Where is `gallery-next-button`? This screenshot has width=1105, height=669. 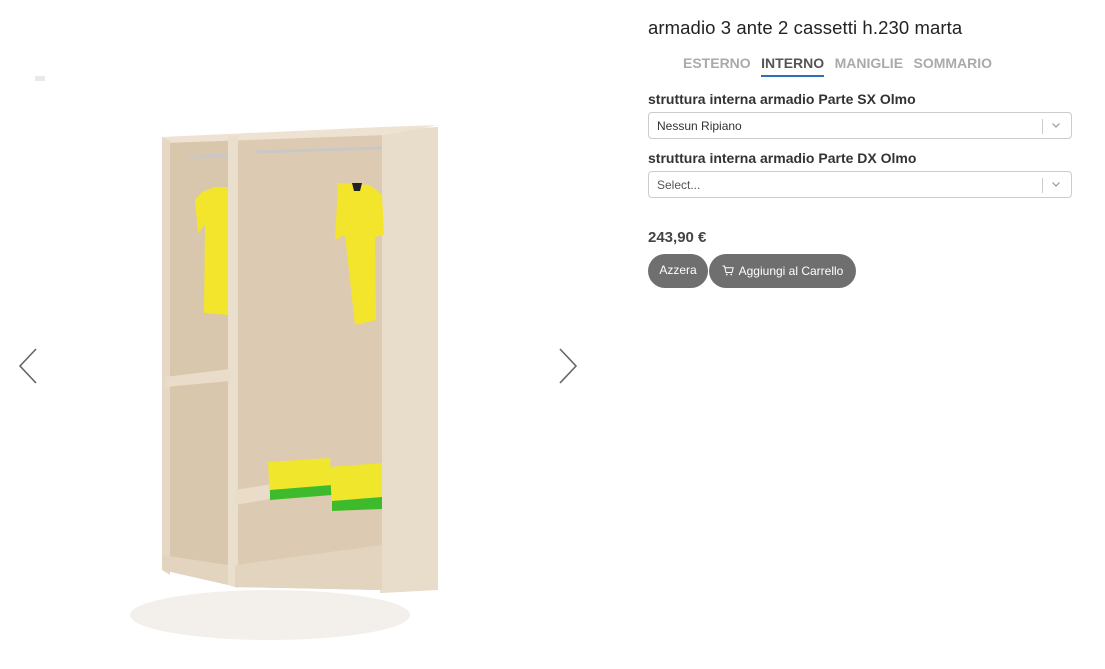
gallery-next-button is located at coordinates (568, 366).